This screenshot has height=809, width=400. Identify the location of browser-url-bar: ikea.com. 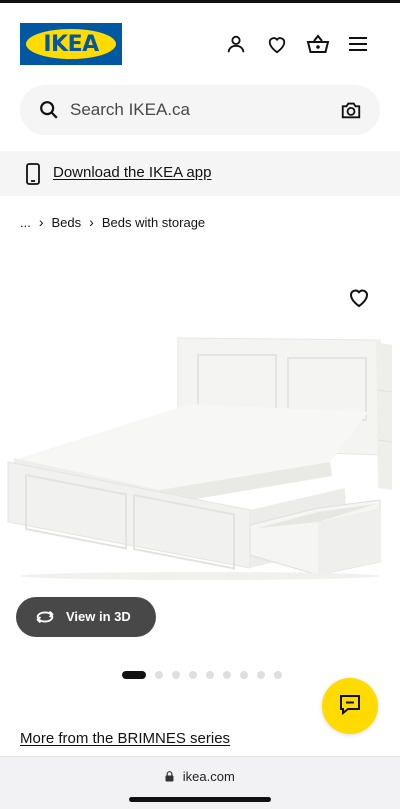
(200, 782).